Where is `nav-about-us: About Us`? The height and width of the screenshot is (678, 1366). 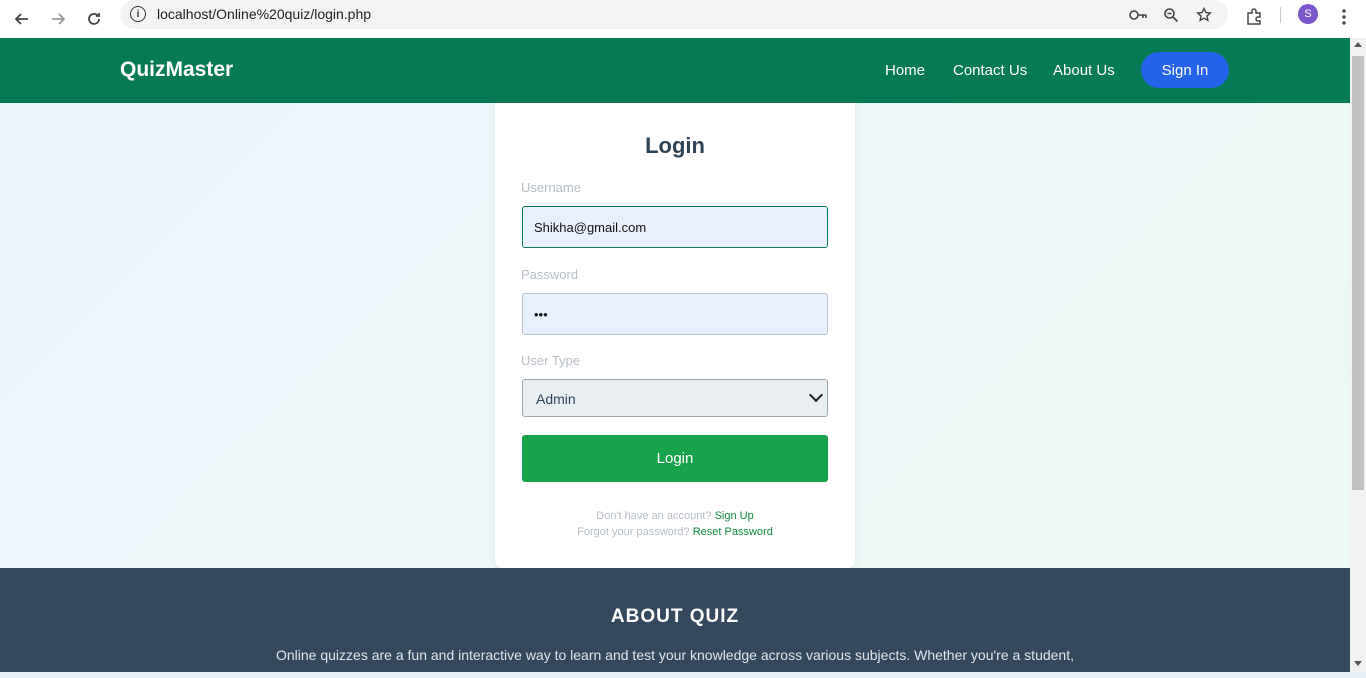
nav-about-us: About Us is located at coordinates (1084, 70).